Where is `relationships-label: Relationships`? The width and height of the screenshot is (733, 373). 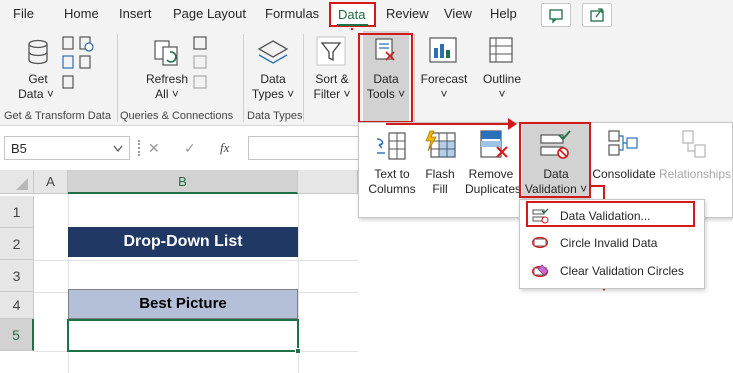
relationships-label: Relationships is located at coordinates (695, 174).